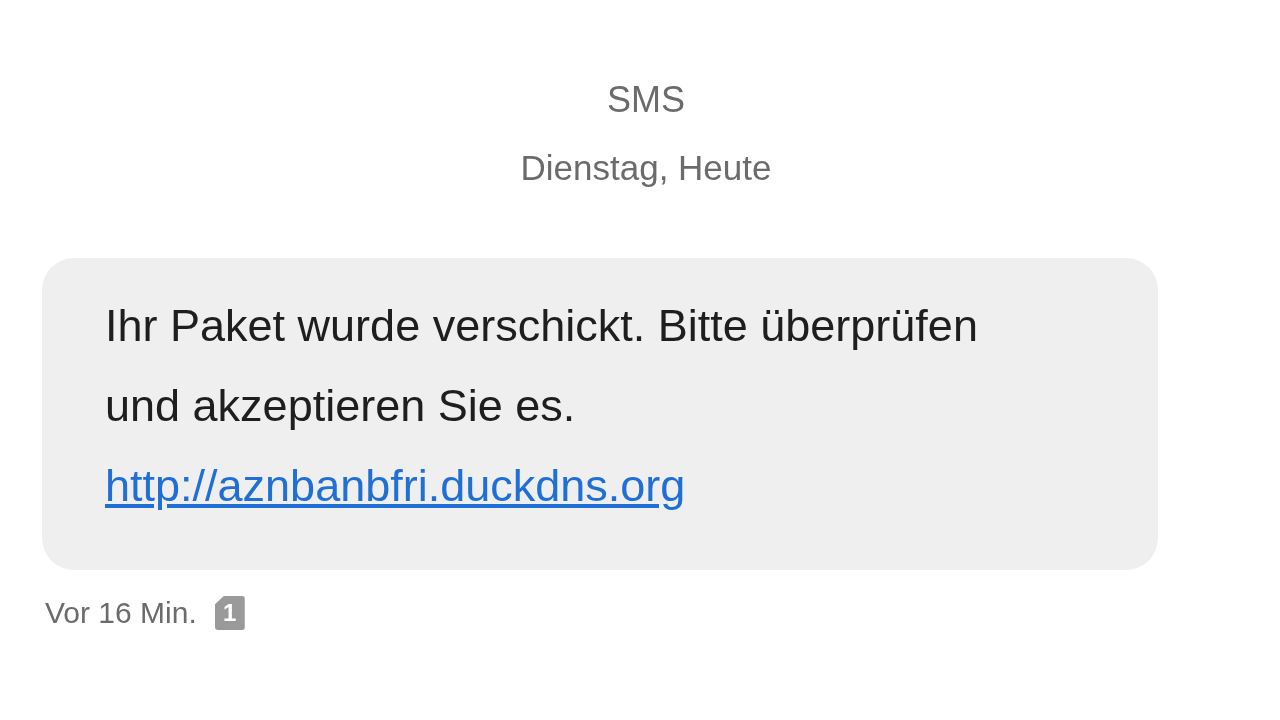 This screenshot has height=720, width=1280. What do you see at coordinates (646, 168) in the screenshot?
I see `date-label: Dienstag, Heute` at bounding box center [646, 168].